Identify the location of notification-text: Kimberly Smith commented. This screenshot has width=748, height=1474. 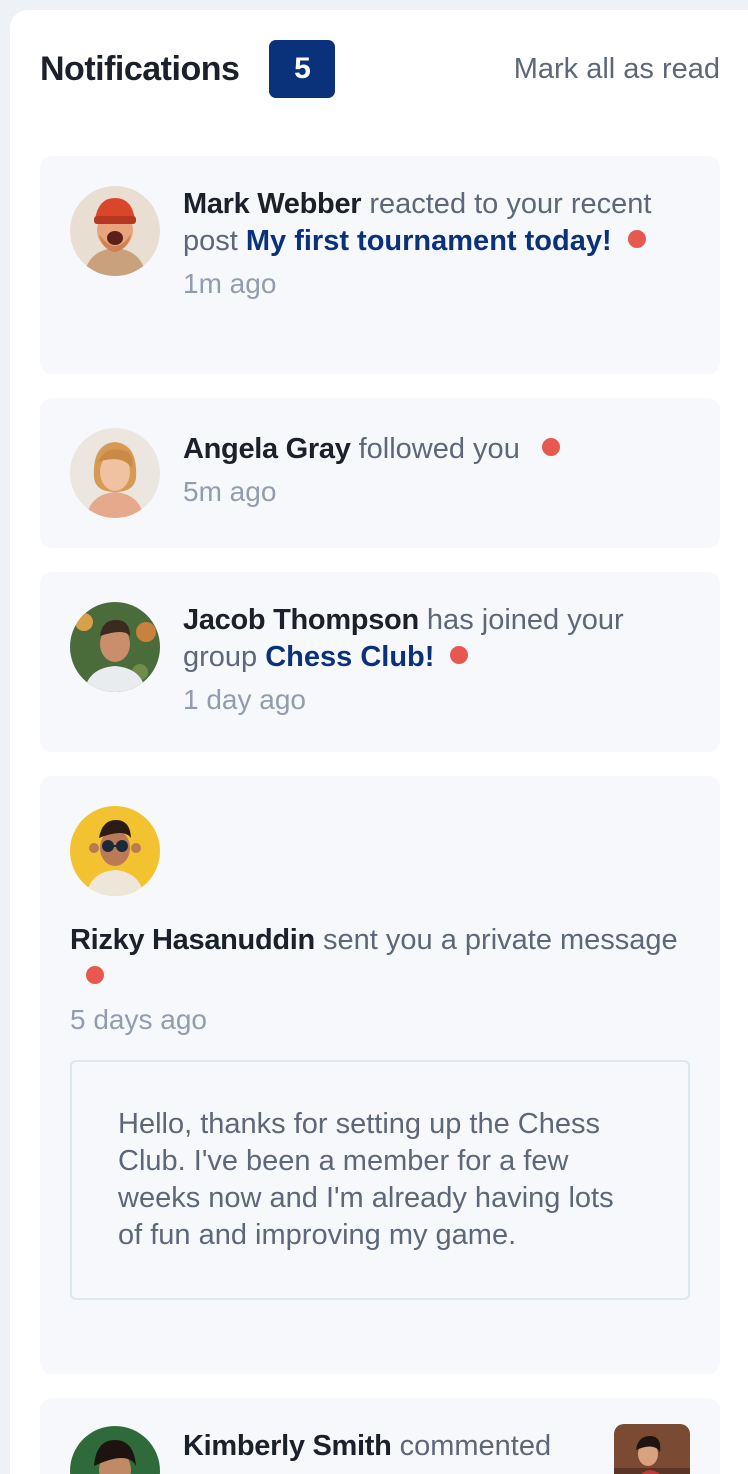
(390, 1446).